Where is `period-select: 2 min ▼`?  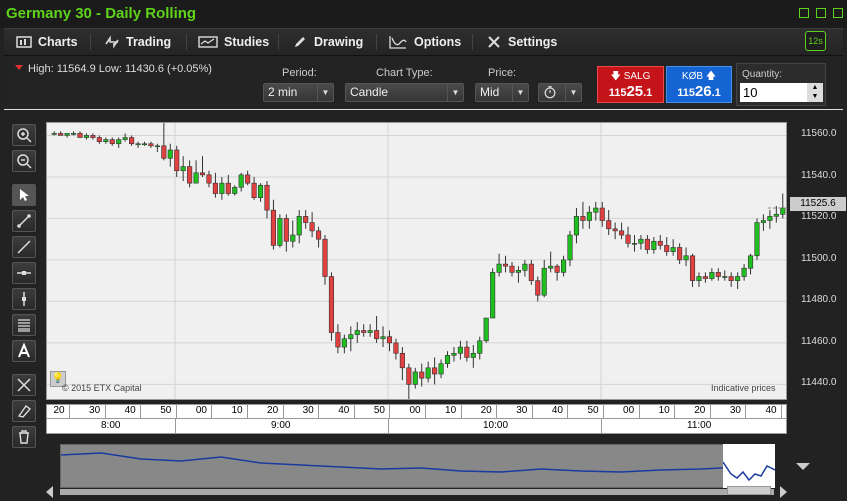
period-select: 2 min ▼ is located at coordinates (298, 92).